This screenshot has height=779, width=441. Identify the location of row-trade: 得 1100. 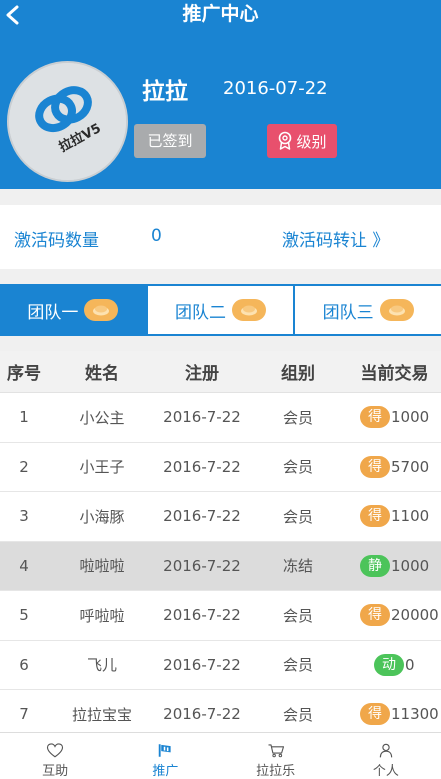
(394, 516).